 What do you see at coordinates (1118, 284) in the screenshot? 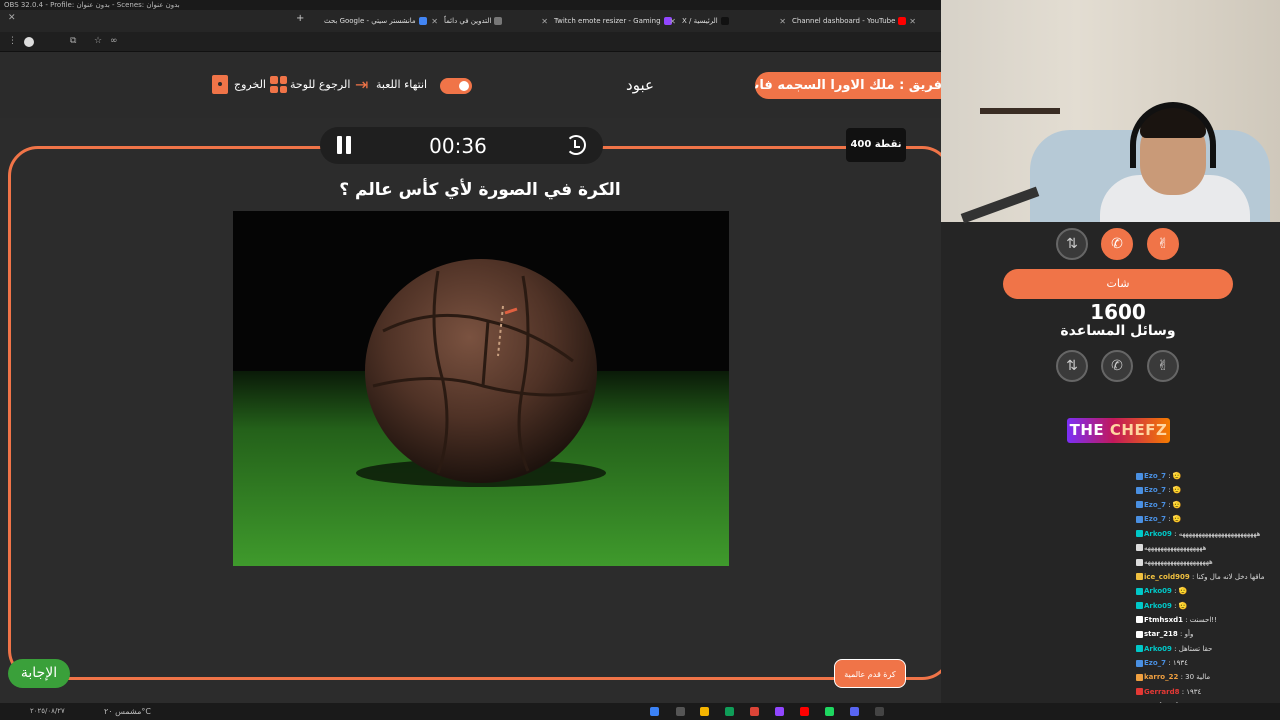
I see `chat-button: شات` at bounding box center [1118, 284].